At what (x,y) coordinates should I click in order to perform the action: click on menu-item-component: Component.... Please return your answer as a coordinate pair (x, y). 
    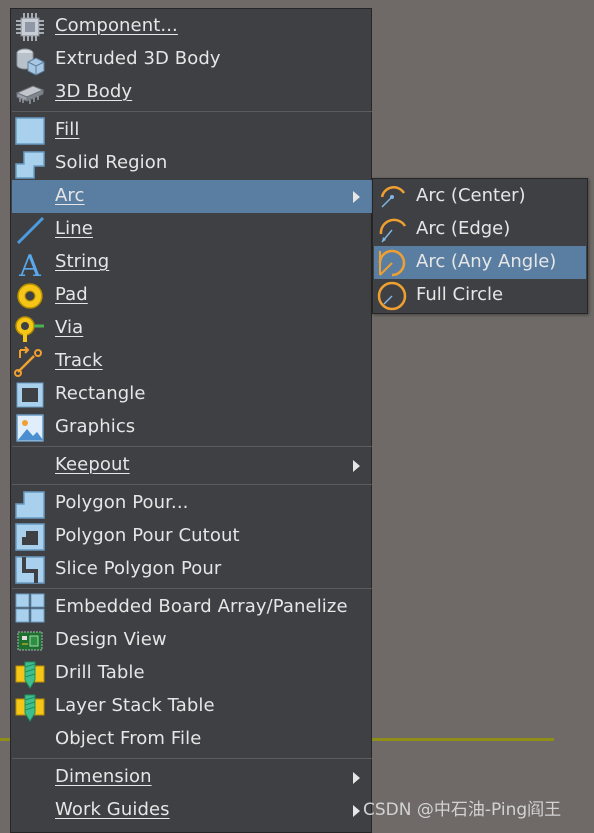
    Looking at the image, I should click on (192, 26).